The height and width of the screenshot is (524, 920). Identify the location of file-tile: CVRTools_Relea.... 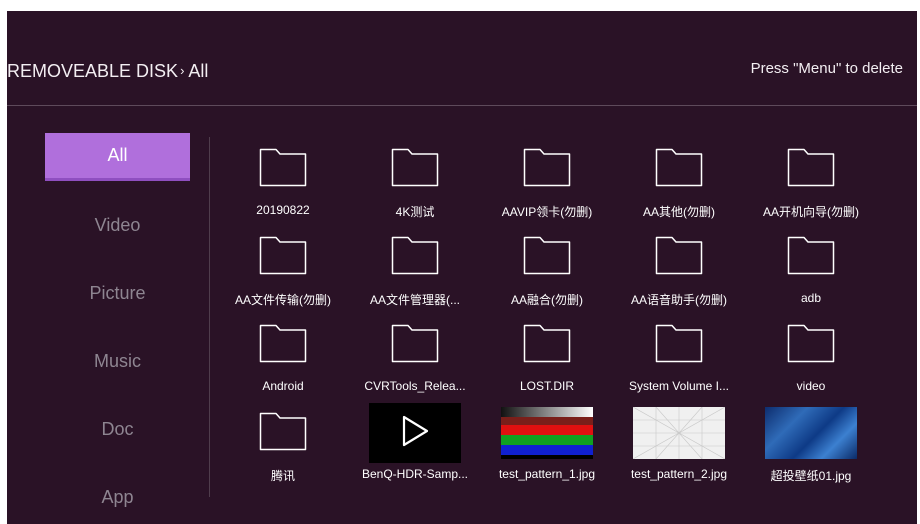
(415, 359).